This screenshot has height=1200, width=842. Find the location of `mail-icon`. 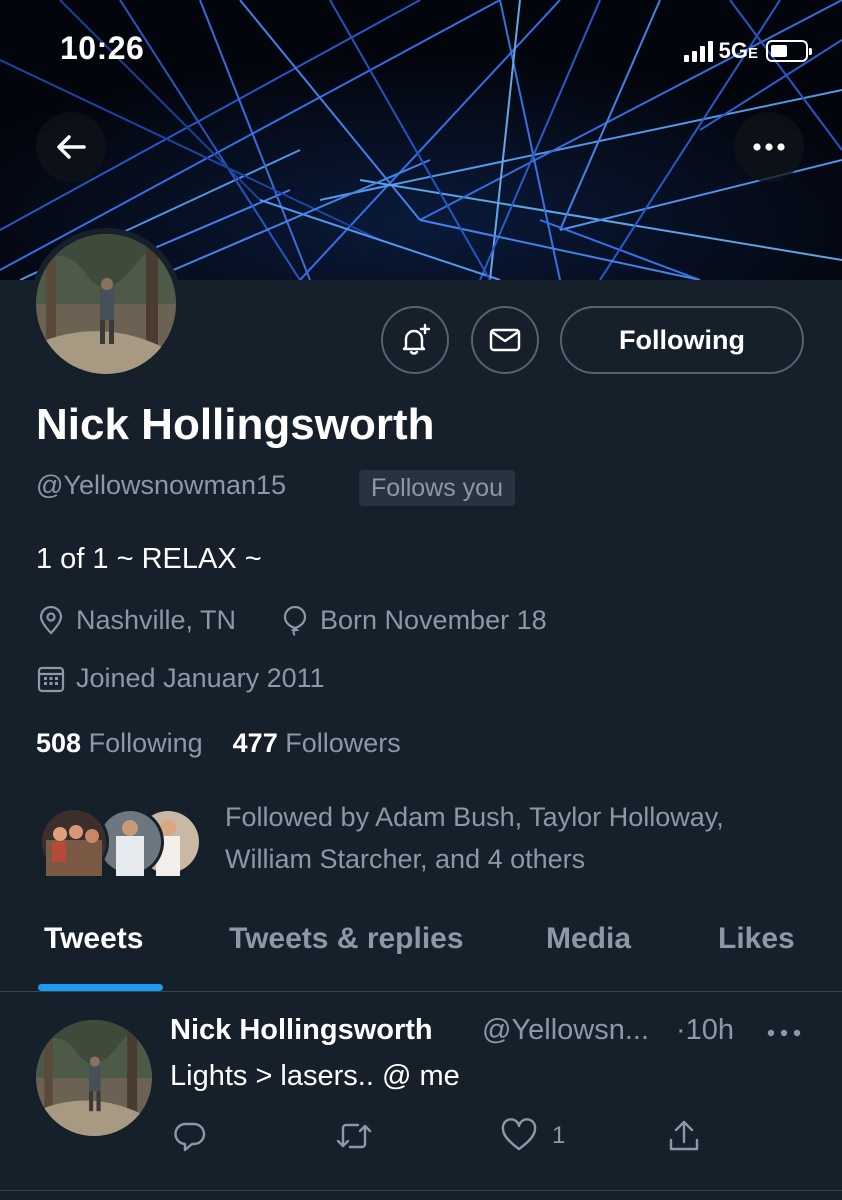

mail-icon is located at coordinates (505, 340).